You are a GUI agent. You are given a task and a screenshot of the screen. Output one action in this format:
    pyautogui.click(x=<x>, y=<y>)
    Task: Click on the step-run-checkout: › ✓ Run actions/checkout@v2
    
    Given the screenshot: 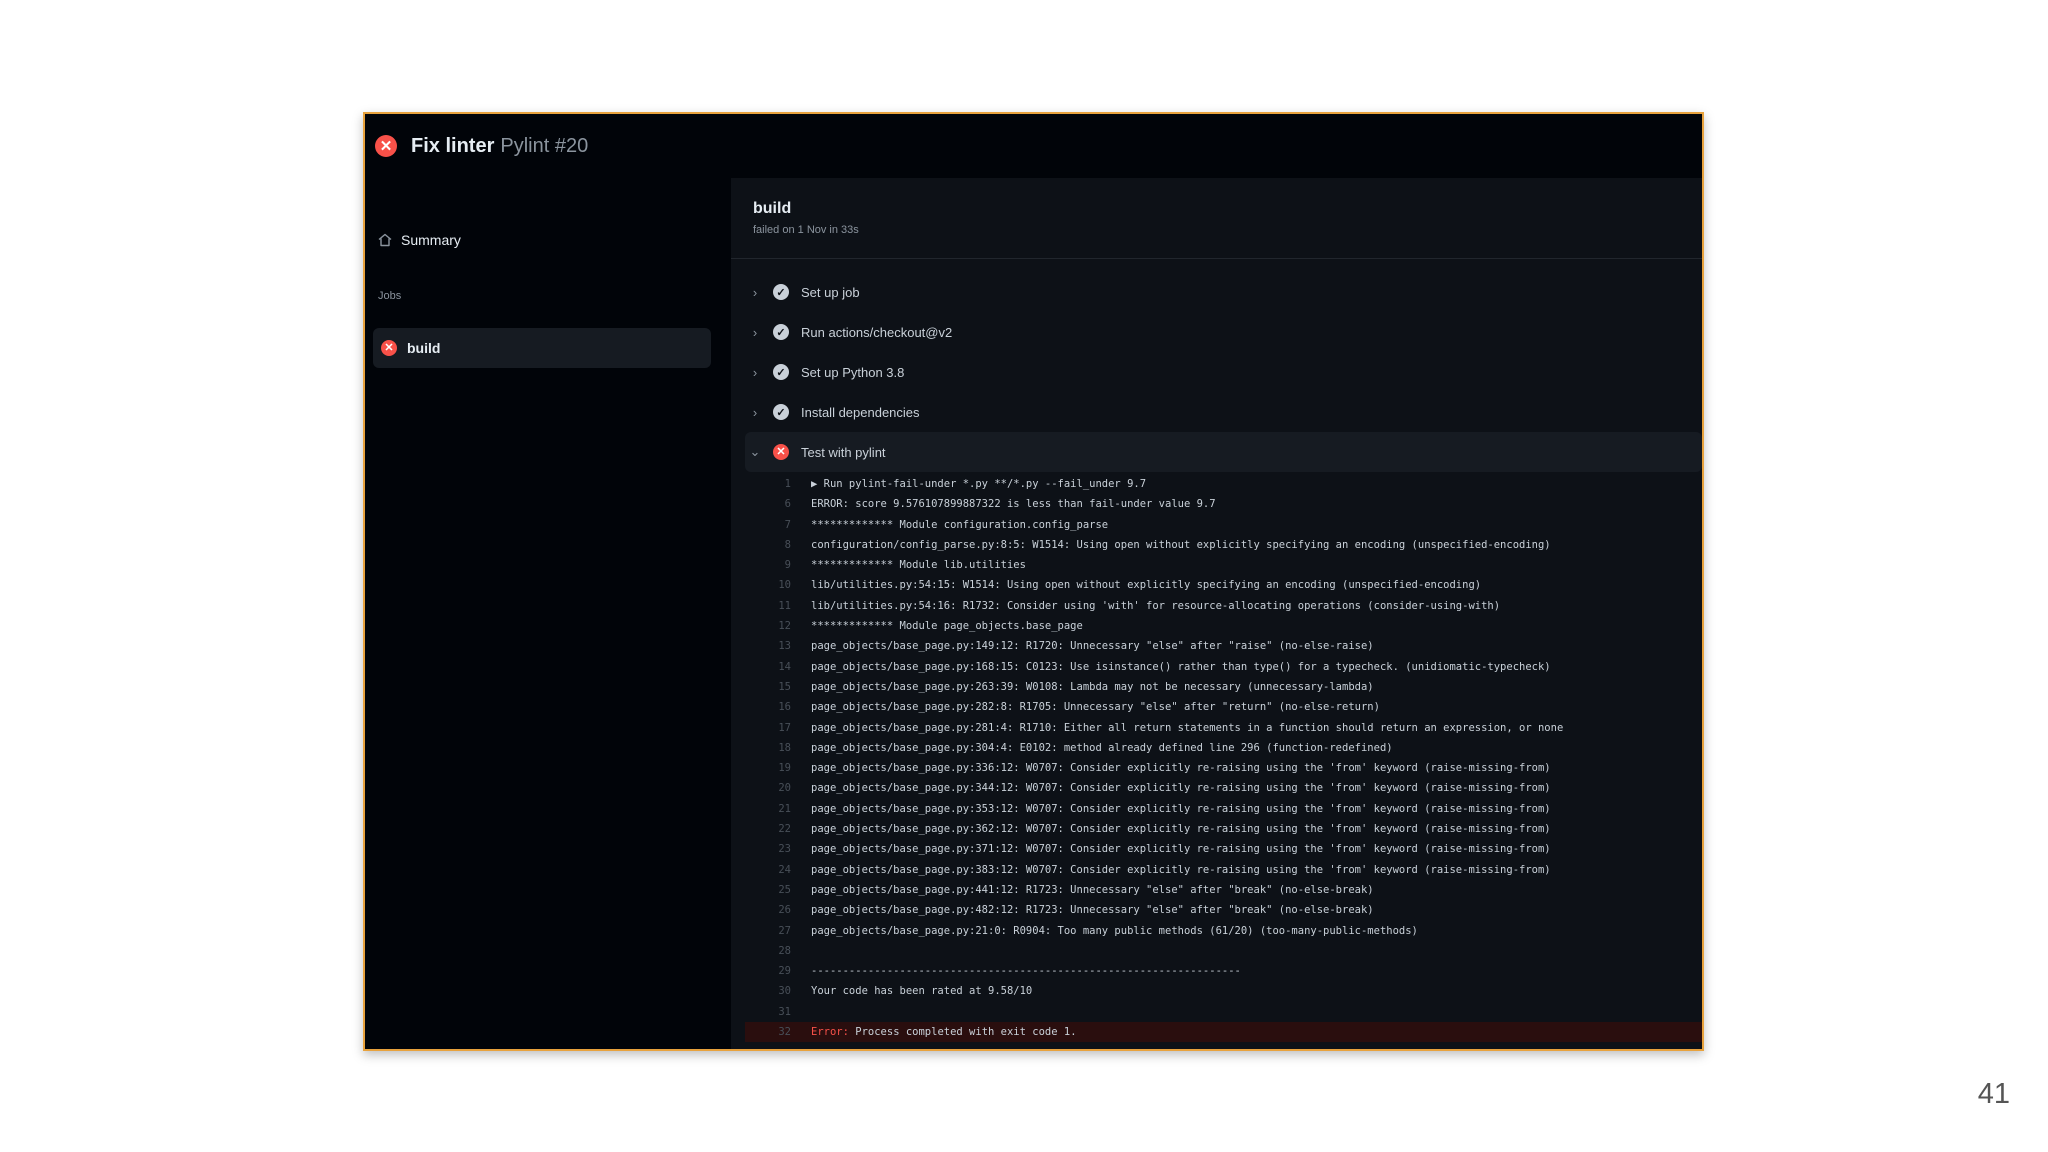 What is the action you would take?
    pyautogui.click(x=1223, y=332)
    